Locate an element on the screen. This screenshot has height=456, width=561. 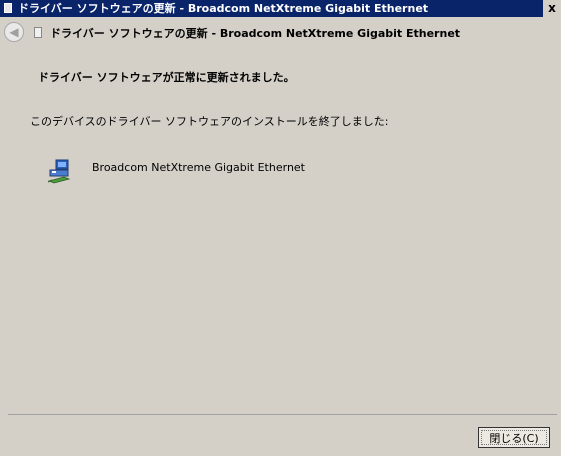
install-complete-message: このデバイスのドライバー ソフトウェアのインストールを終了しました: is located at coordinates (209, 121).